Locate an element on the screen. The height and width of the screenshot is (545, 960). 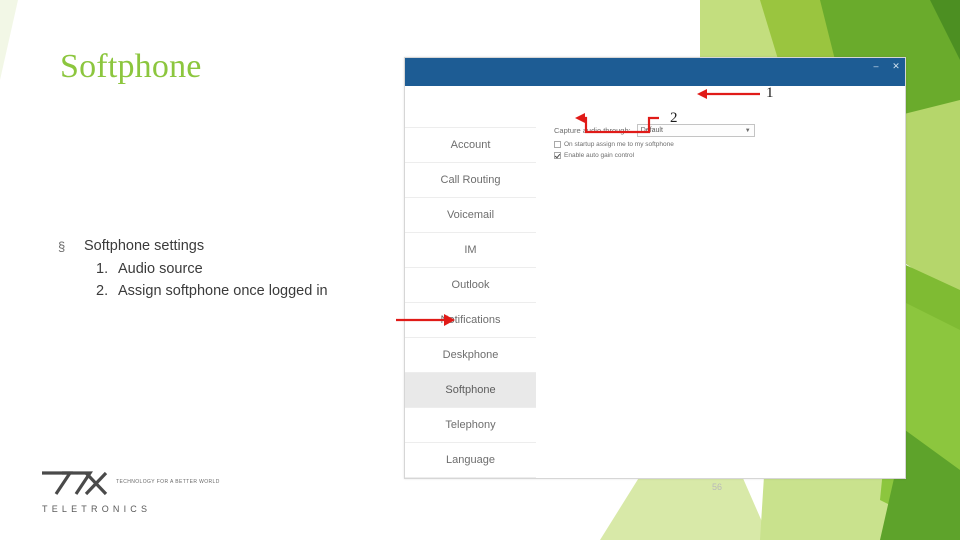
logo-mark-icon is located at coordinates (75, 483).